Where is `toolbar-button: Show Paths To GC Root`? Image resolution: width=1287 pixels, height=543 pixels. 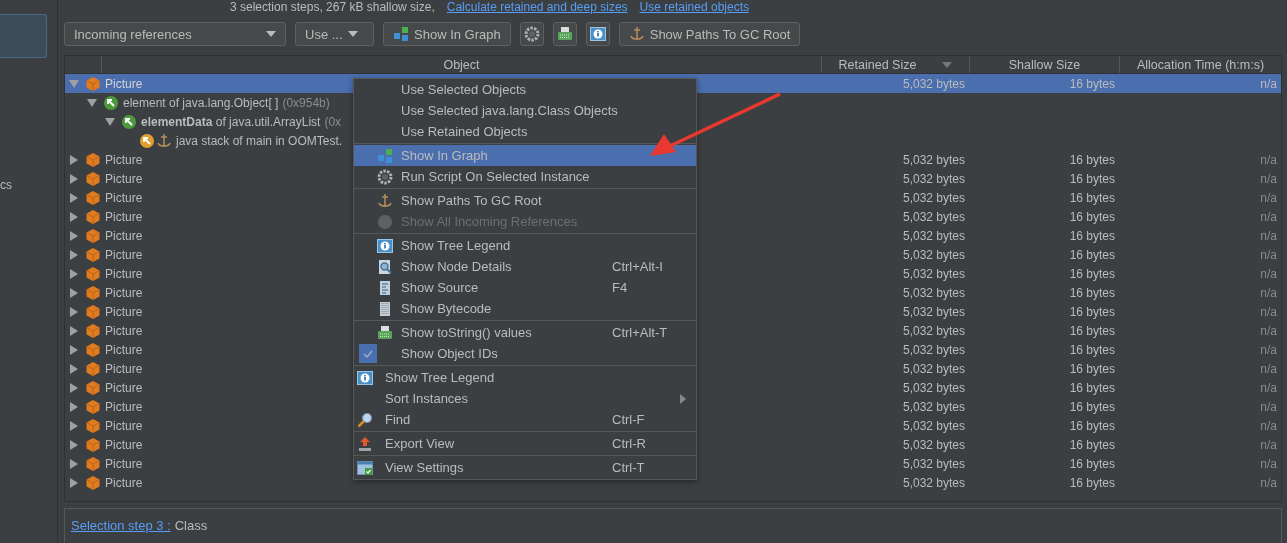
toolbar-button: Show Paths To GC Root is located at coordinates (709, 34).